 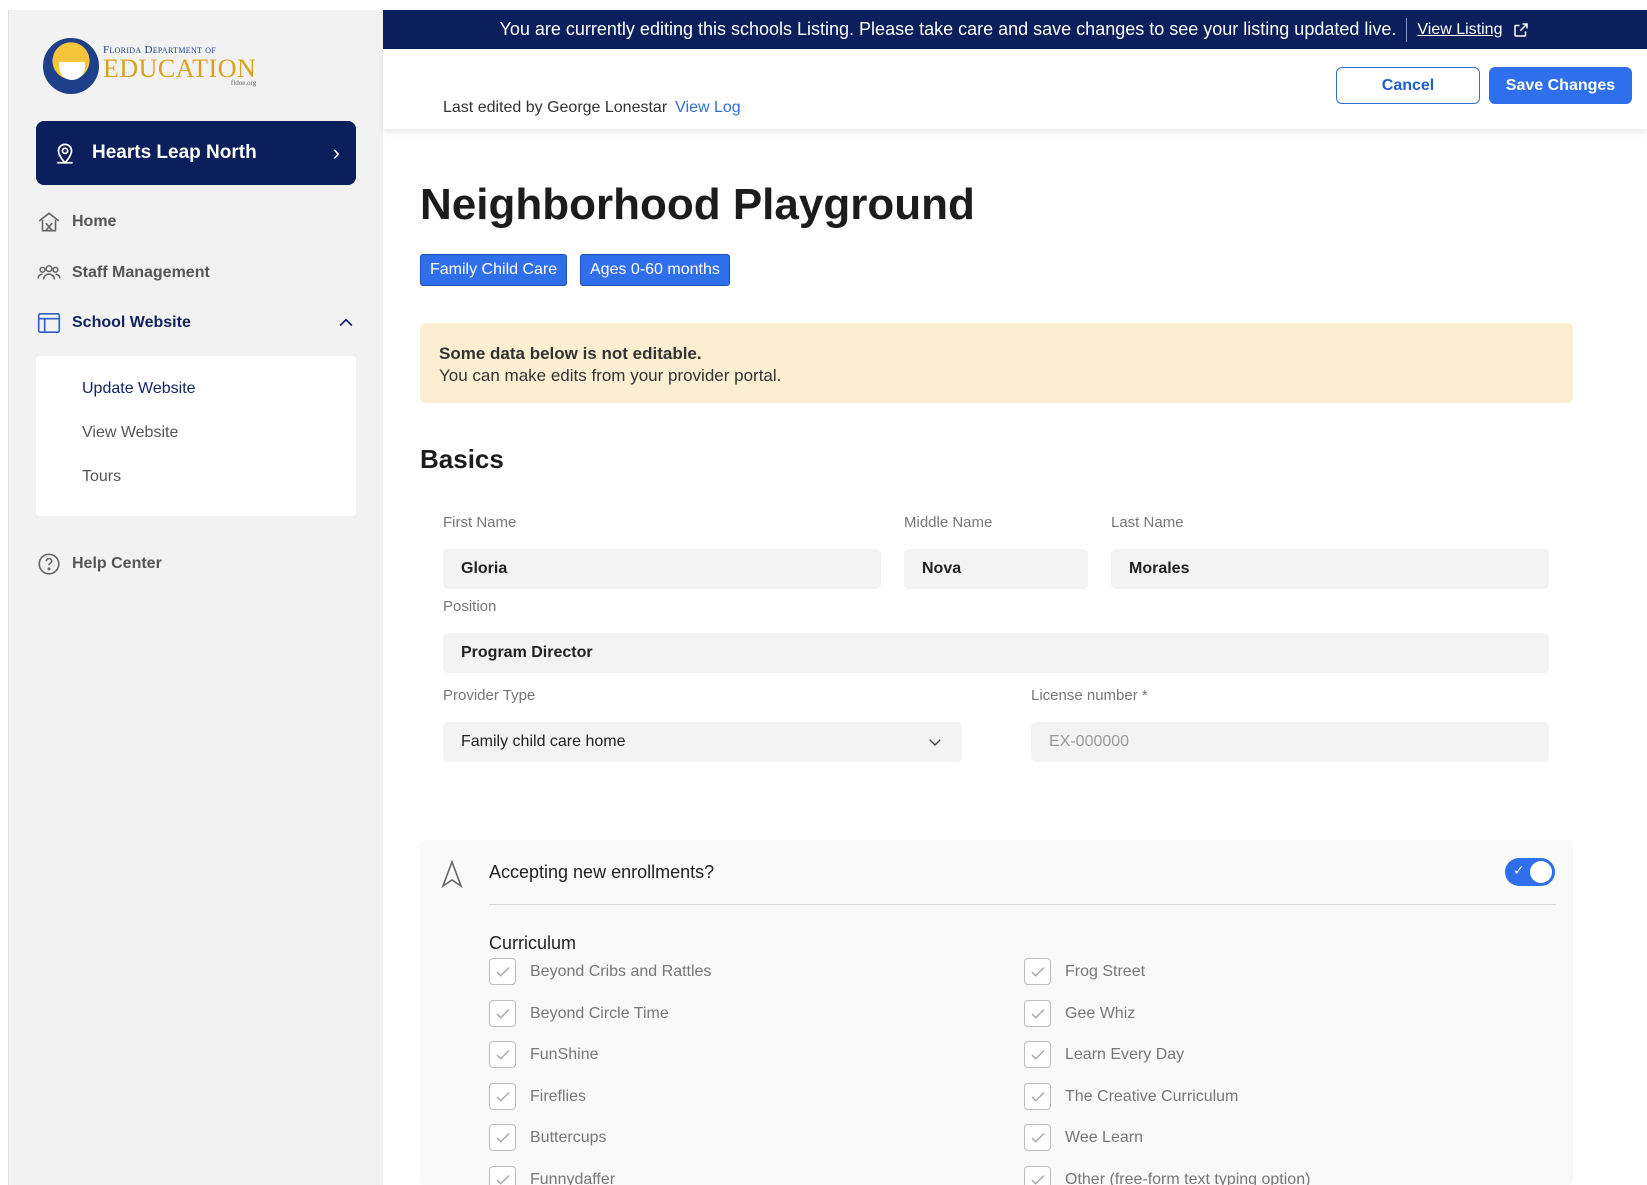 What do you see at coordinates (600, 971) in the screenshot?
I see `curriculum-option: Beyond Cribs and Rattles` at bounding box center [600, 971].